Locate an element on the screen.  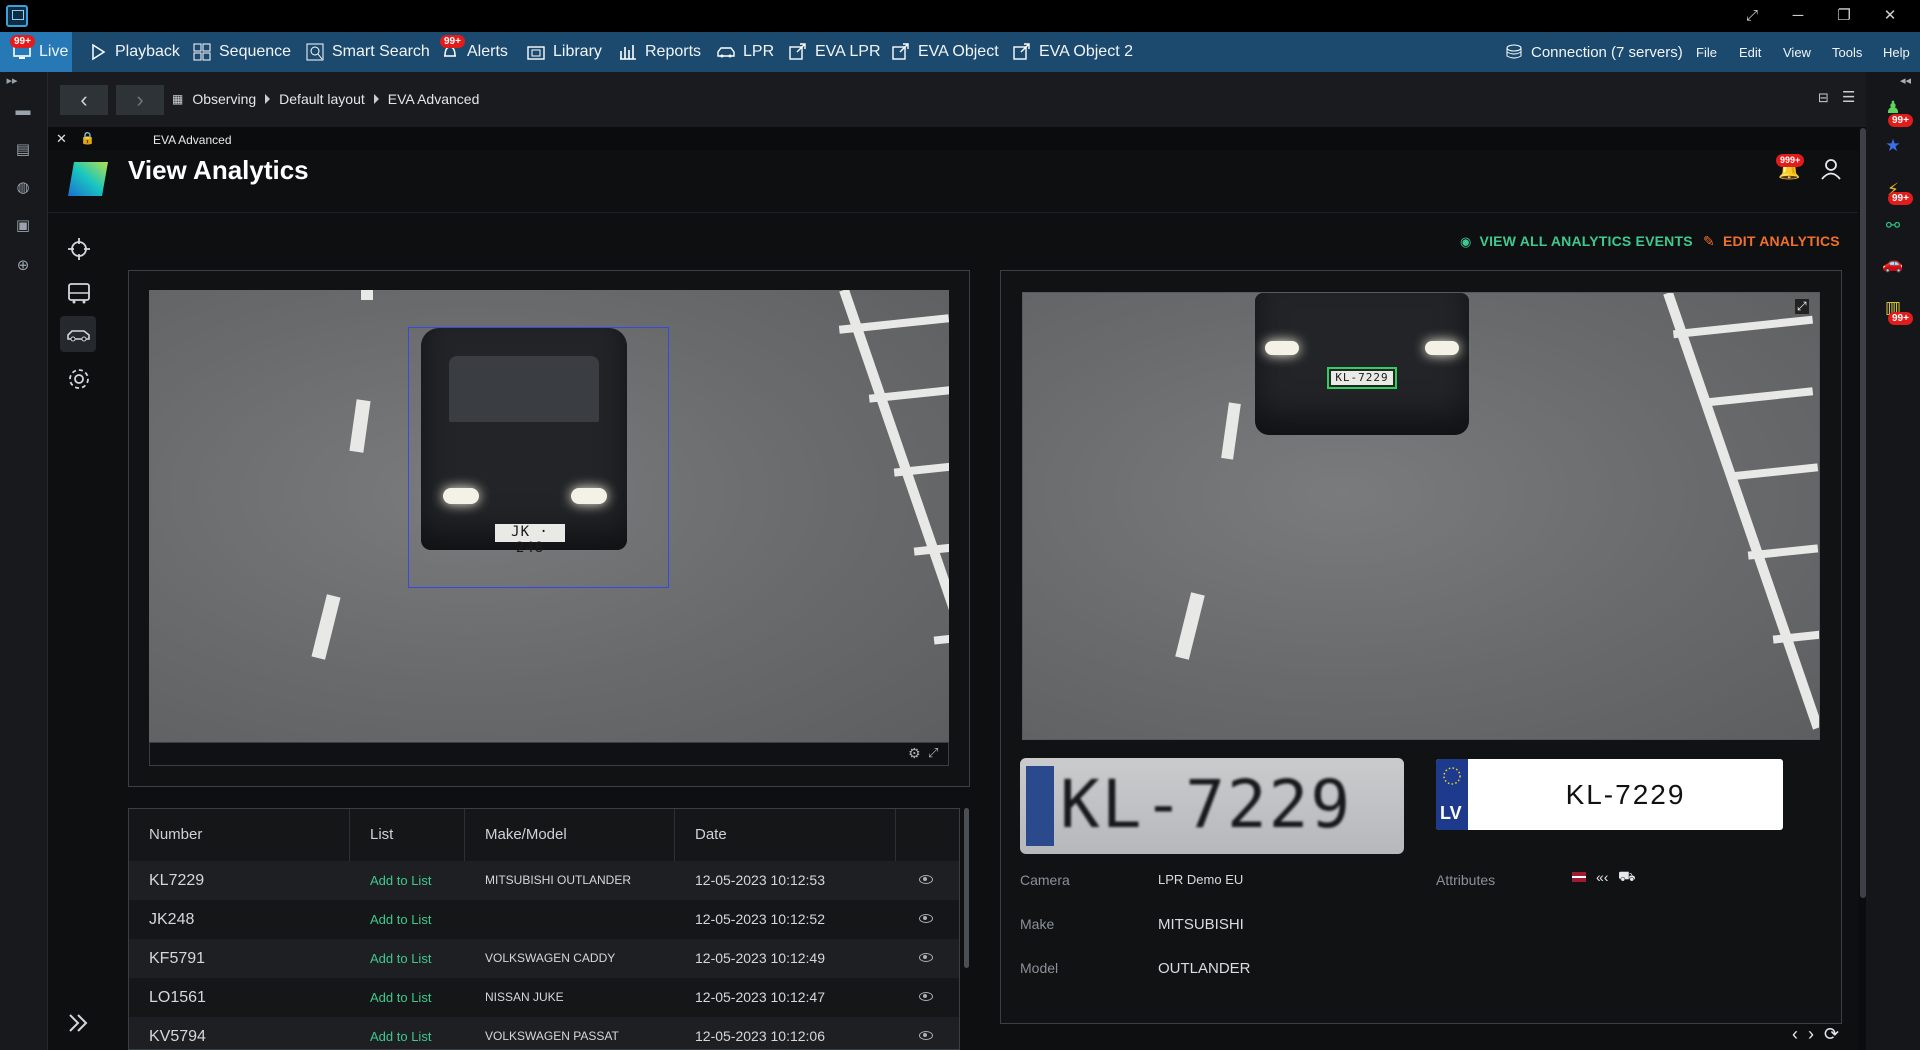
menu-smart-search: Smart Search is located at coordinates (367, 52).